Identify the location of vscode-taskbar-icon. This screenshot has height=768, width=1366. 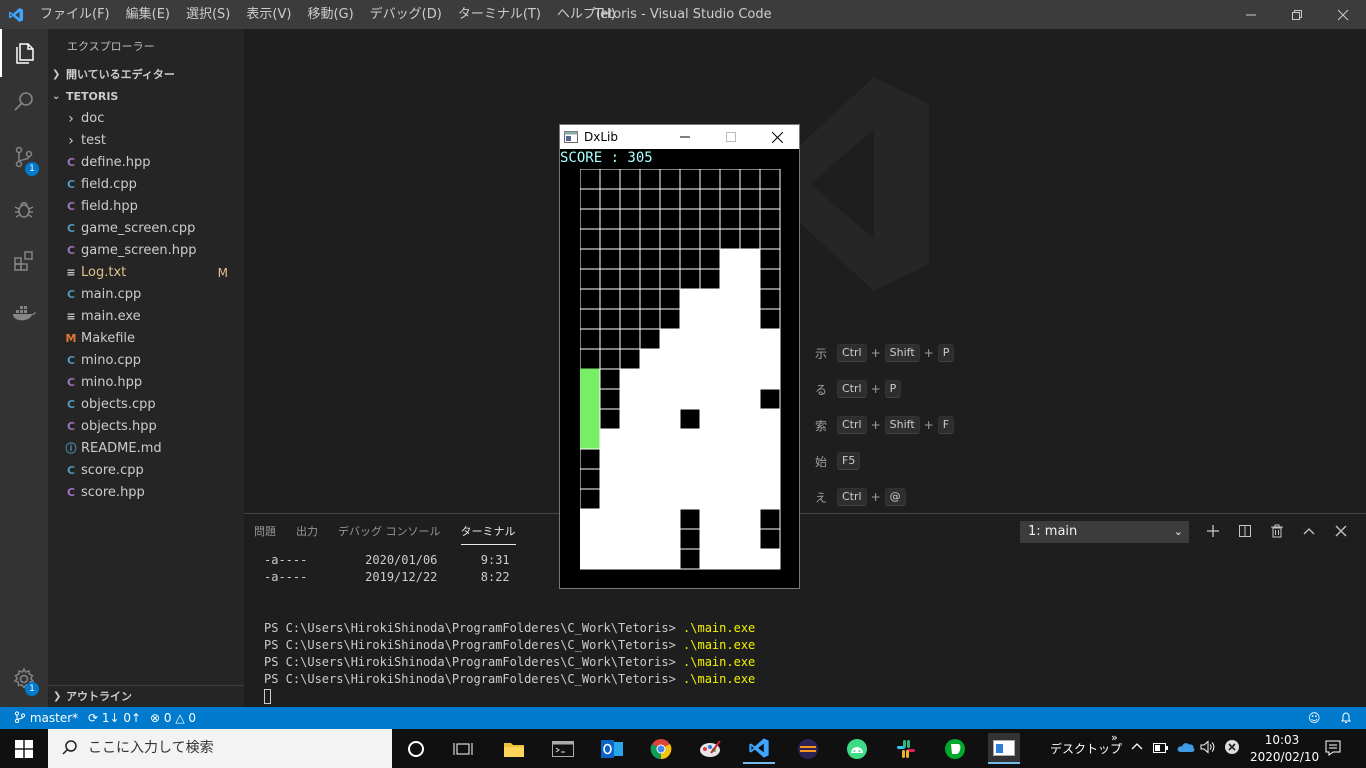
(759, 748).